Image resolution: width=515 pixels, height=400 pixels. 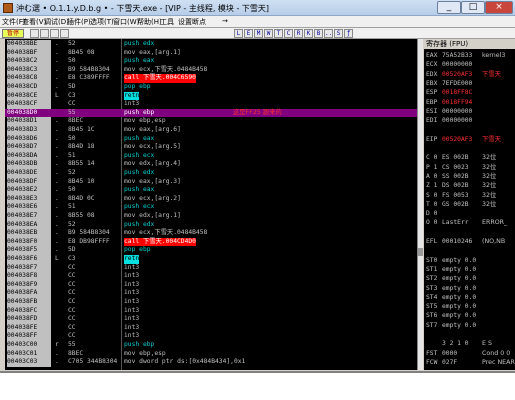 I want to click on register-row: P 1 CS 0023 32位, so click(x=461, y=167).